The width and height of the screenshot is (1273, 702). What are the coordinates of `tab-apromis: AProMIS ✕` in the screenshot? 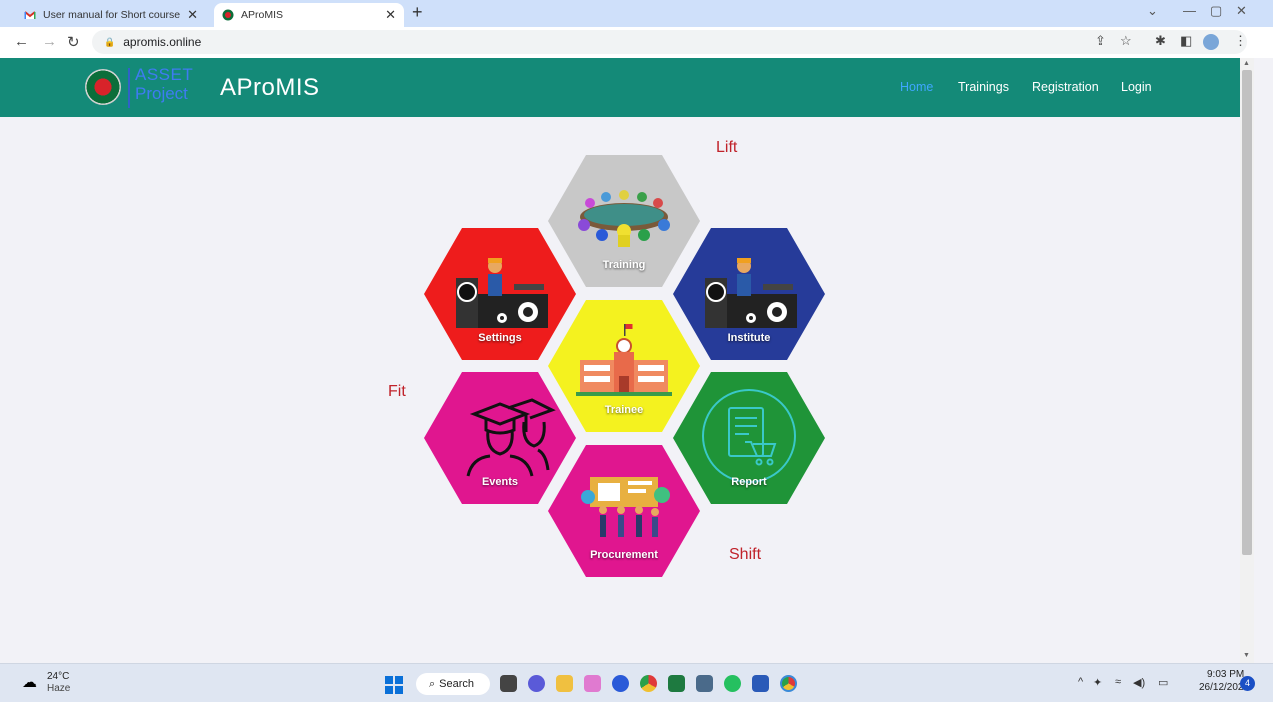 It's located at (309, 15).